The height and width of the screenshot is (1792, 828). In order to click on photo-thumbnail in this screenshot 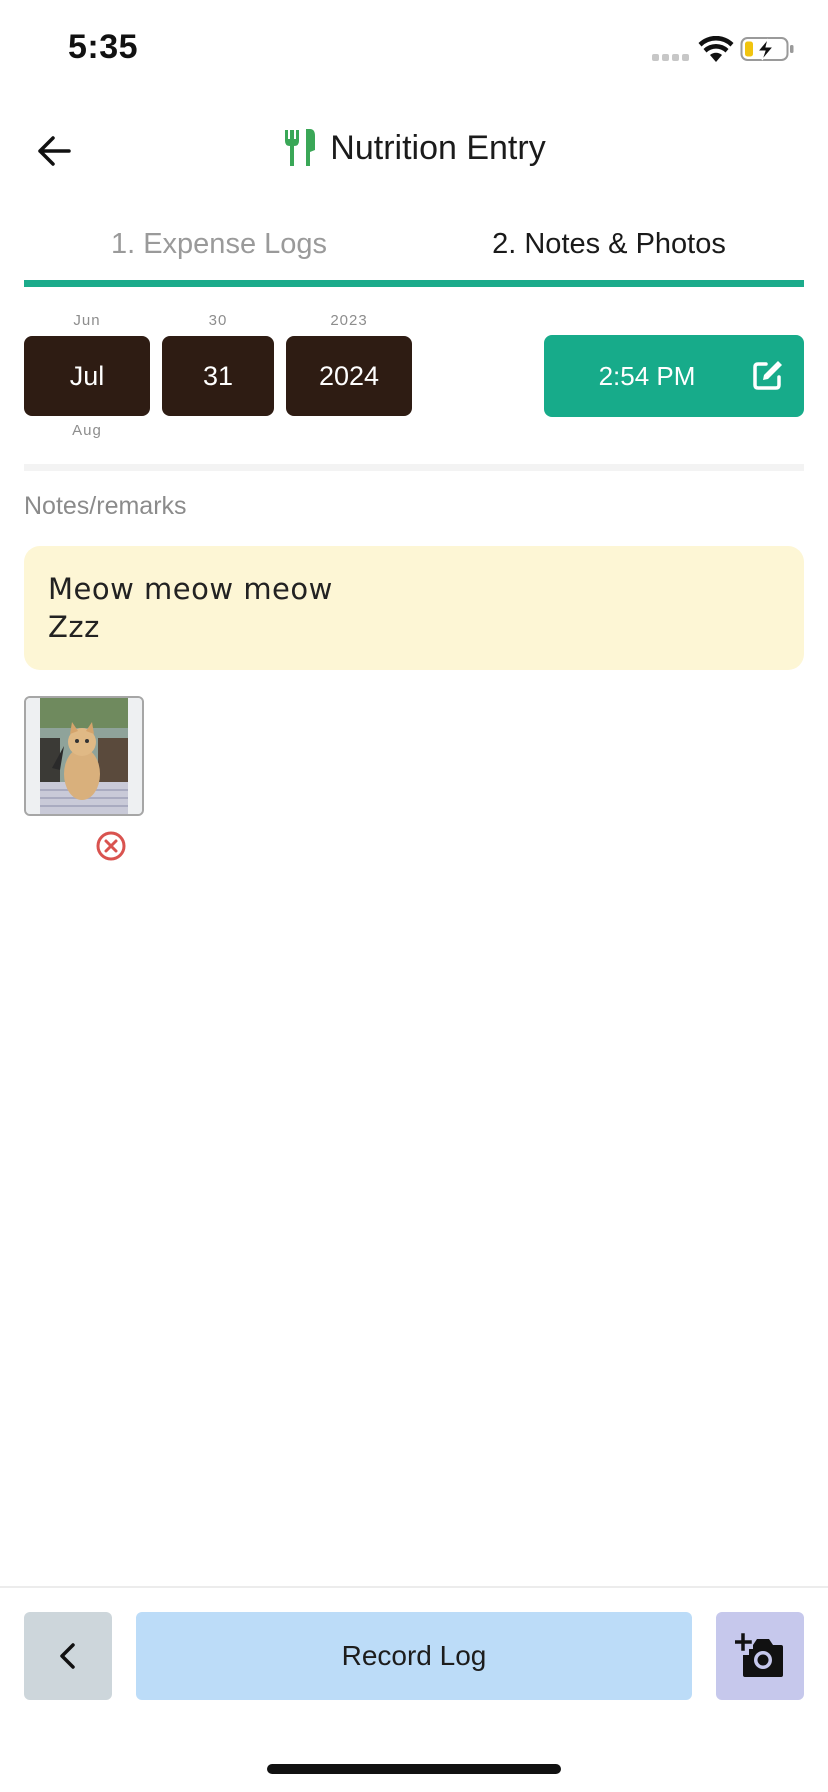, I will do `click(84, 756)`.